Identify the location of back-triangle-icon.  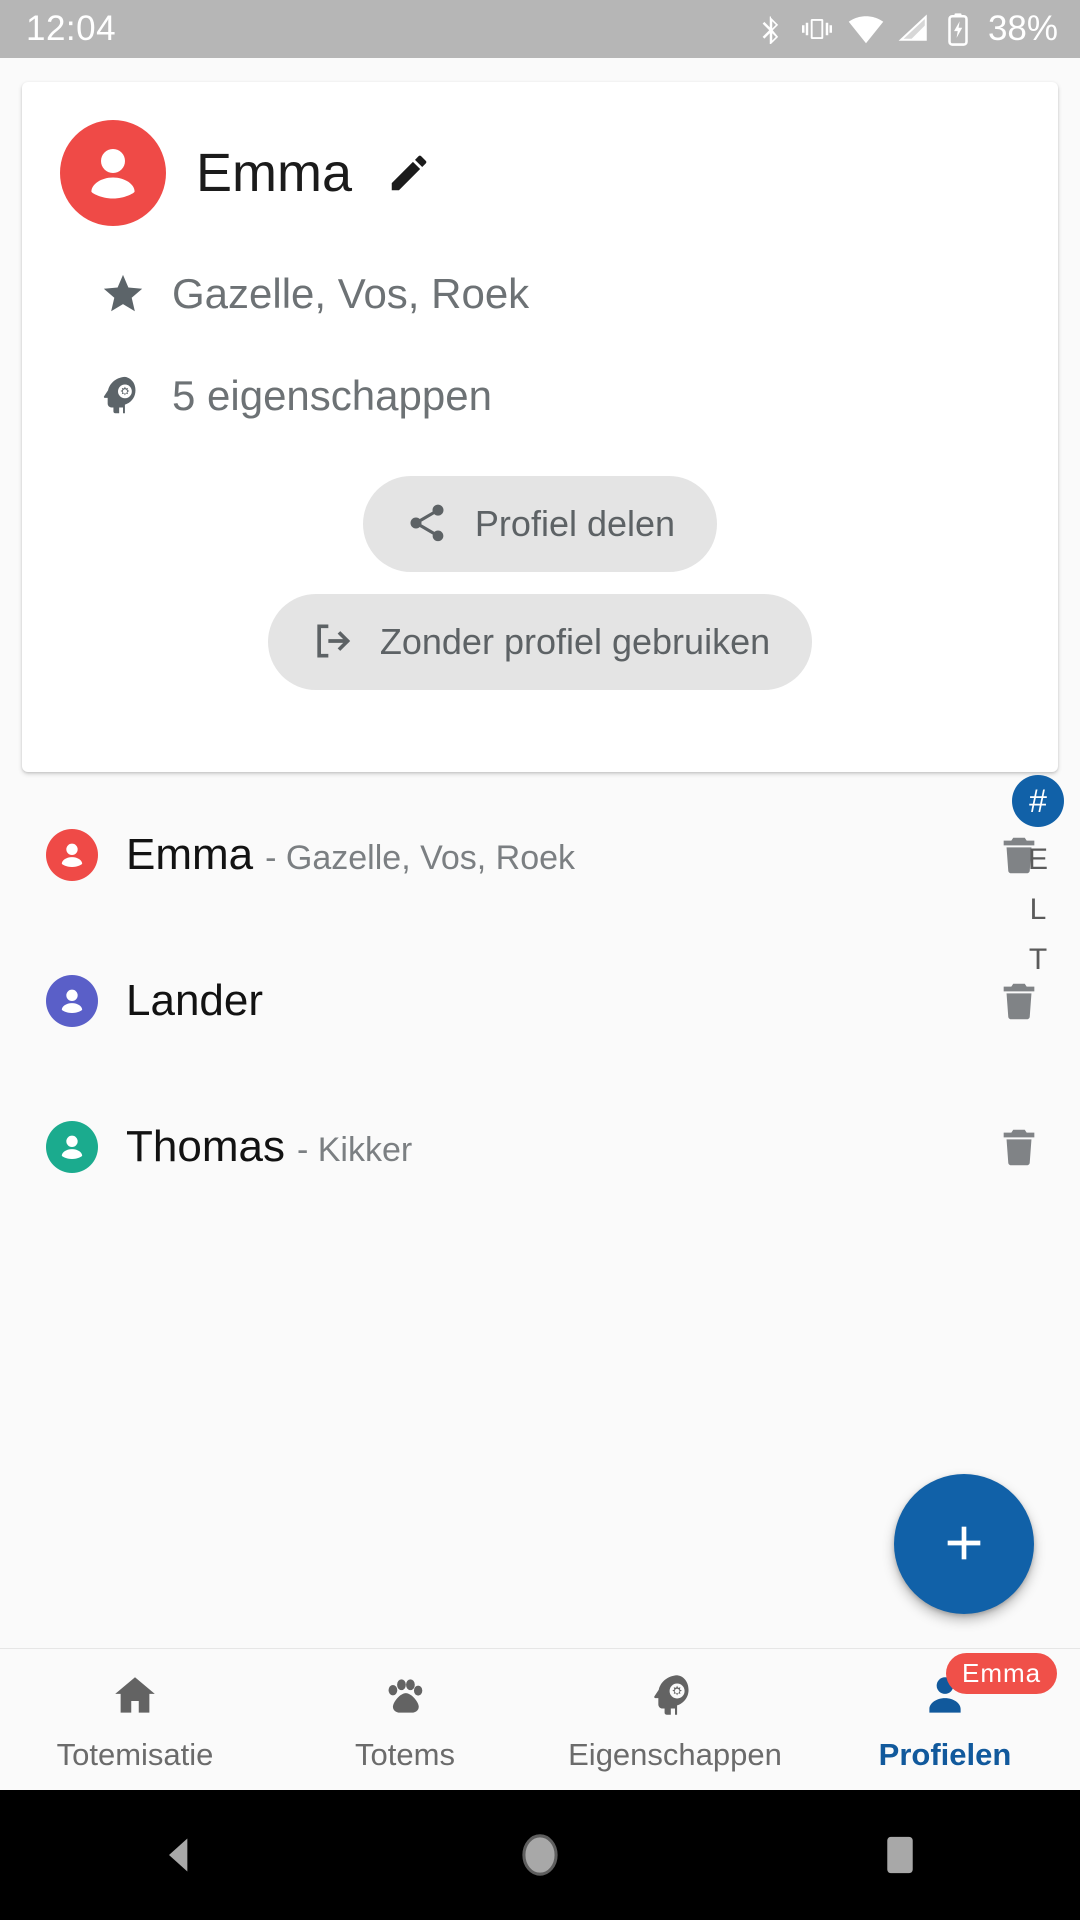
(180, 1855).